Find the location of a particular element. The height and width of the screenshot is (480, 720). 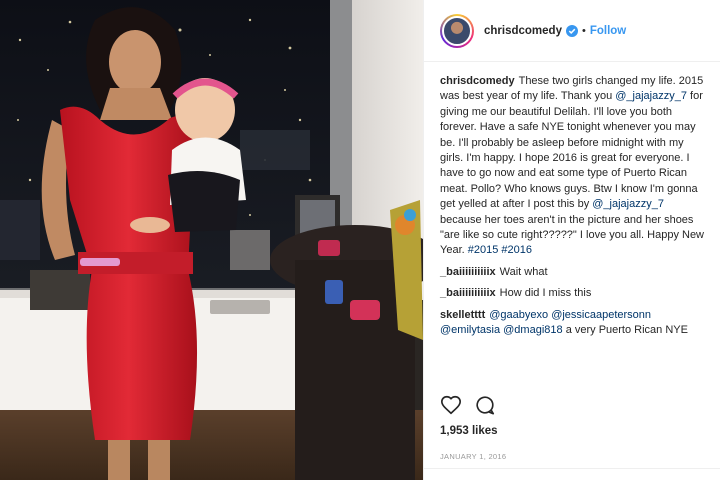

divider is located at coordinates (572, 468).